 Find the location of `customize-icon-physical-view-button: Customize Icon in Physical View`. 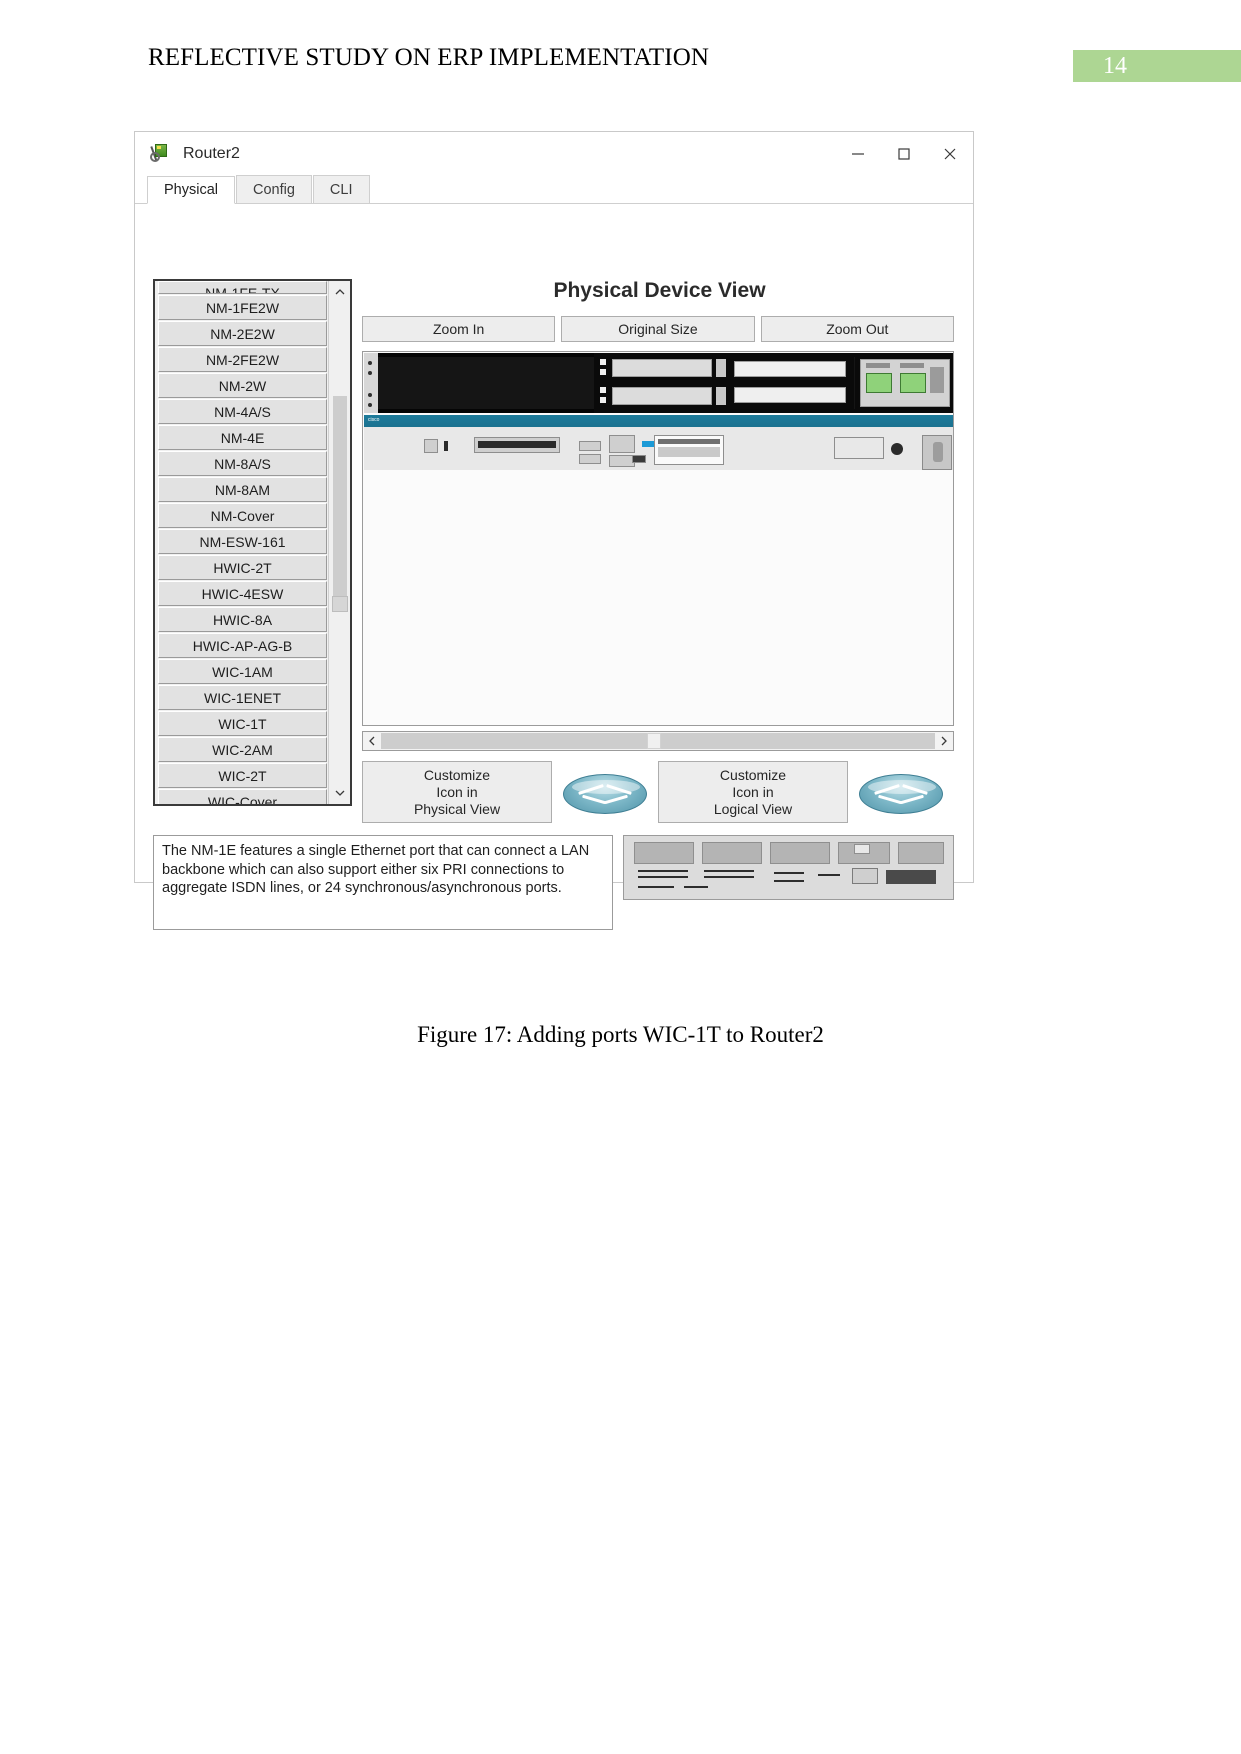

customize-icon-physical-view-button: Customize Icon in Physical View is located at coordinates (457, 792).